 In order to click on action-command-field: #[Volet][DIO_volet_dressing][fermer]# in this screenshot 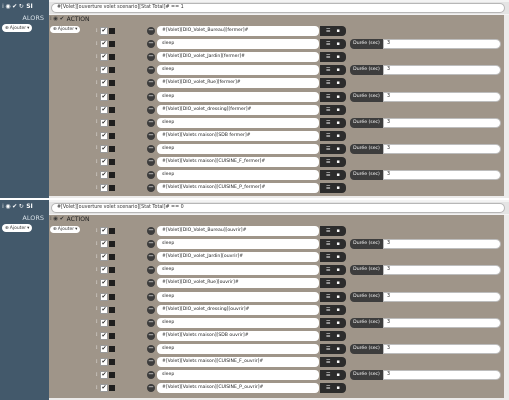, I will do `click(238, 109)`.